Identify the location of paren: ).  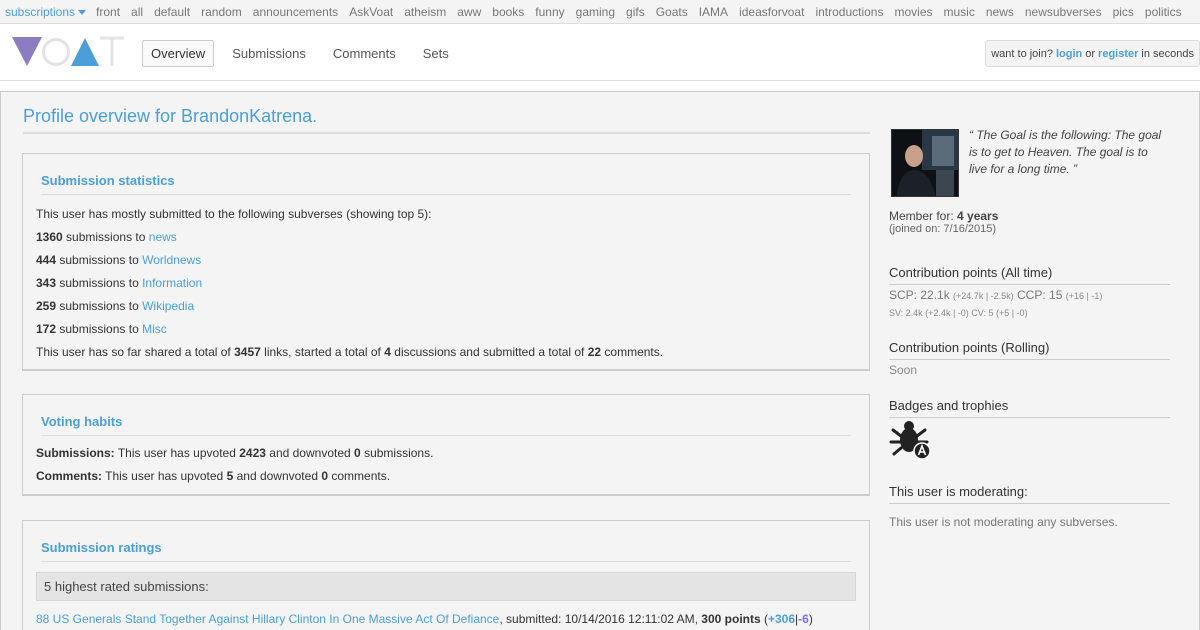
(810, 619).